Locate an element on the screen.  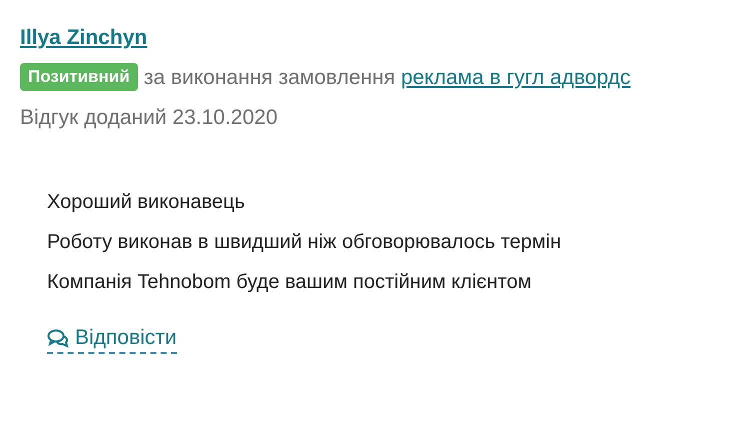
chat-bubbles-icon is located at coordinates (58, 338).